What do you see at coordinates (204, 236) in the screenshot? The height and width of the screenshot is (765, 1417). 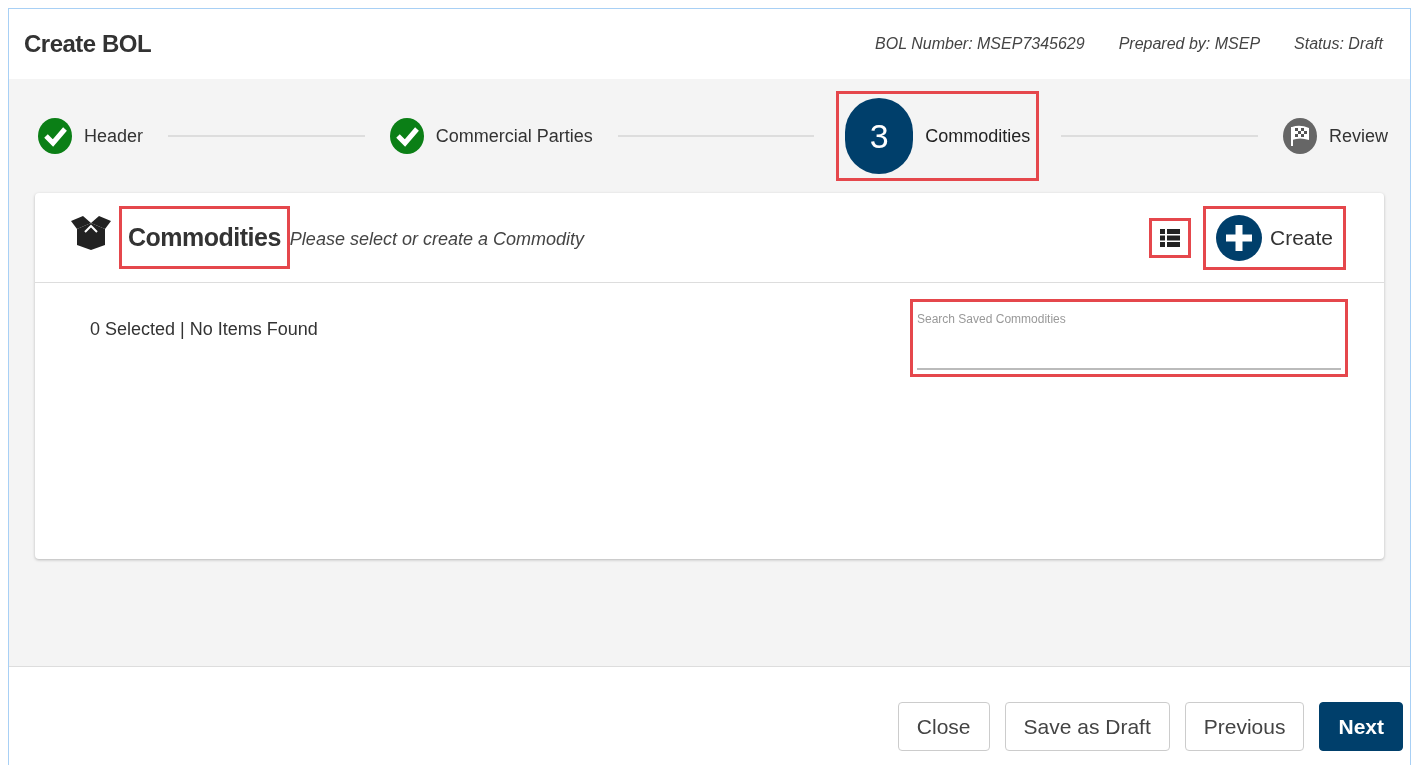 I see `panel-title: Commodities` at bounding box center [204, 236].